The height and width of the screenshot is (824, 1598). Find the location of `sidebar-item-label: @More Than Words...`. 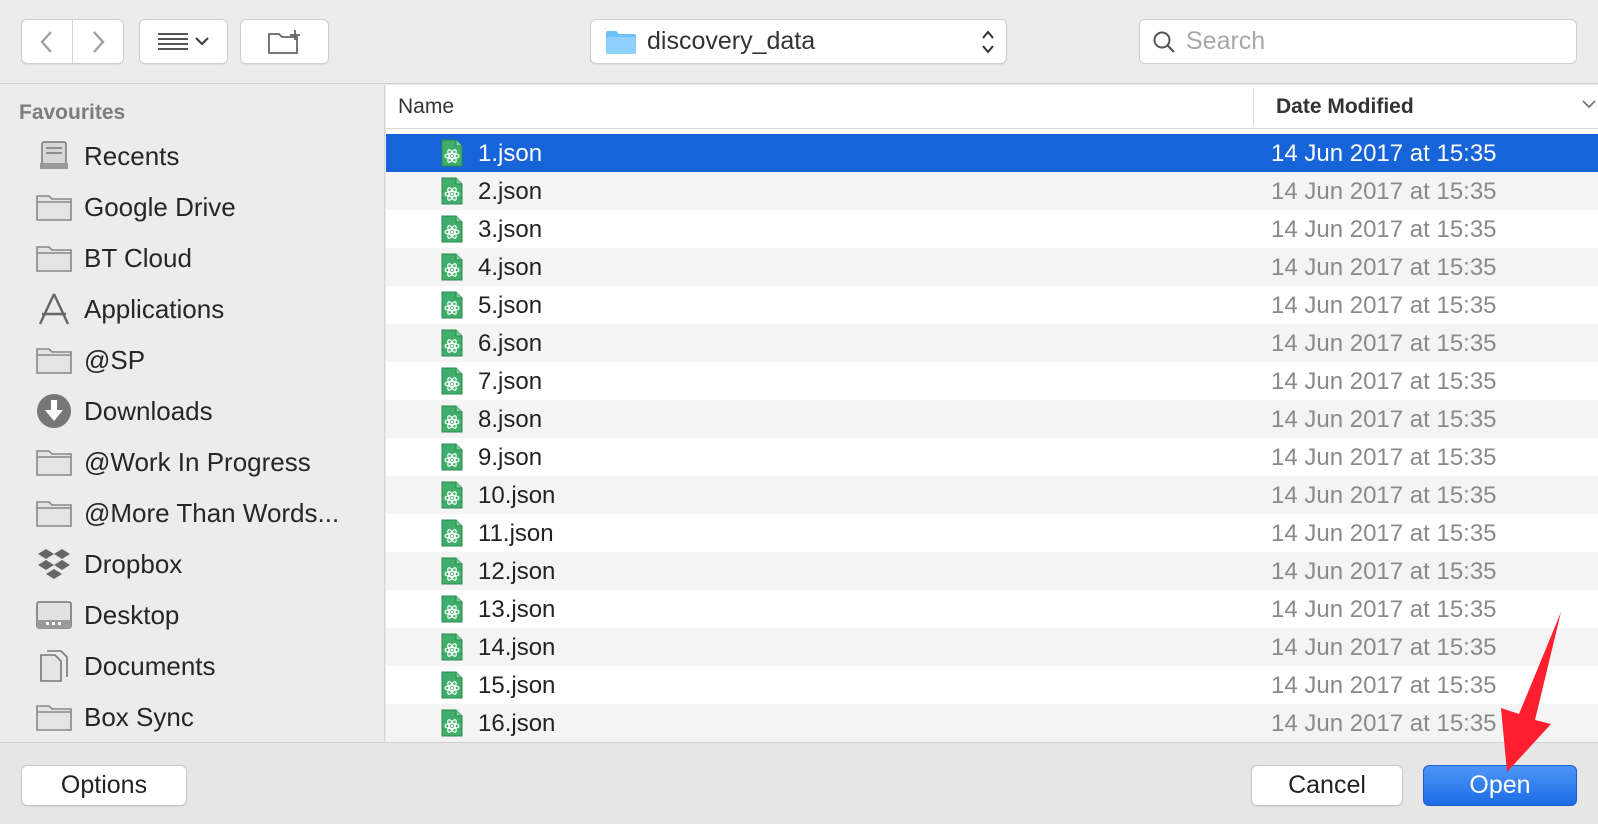

sidebar-item-label: @More Than Words... is located at coordinates (212, 512).